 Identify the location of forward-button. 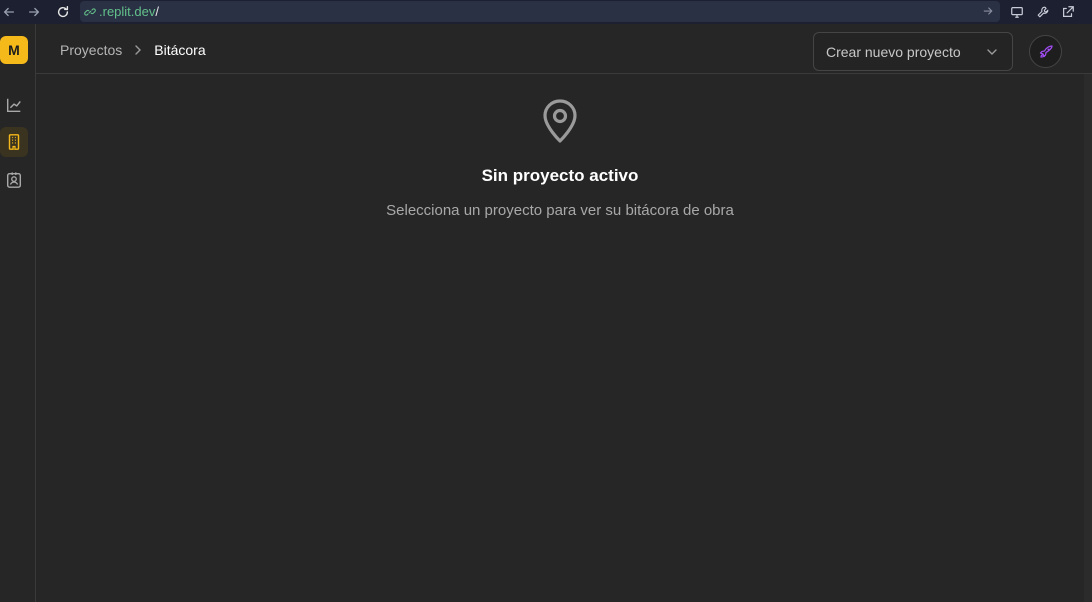
(34, 12).